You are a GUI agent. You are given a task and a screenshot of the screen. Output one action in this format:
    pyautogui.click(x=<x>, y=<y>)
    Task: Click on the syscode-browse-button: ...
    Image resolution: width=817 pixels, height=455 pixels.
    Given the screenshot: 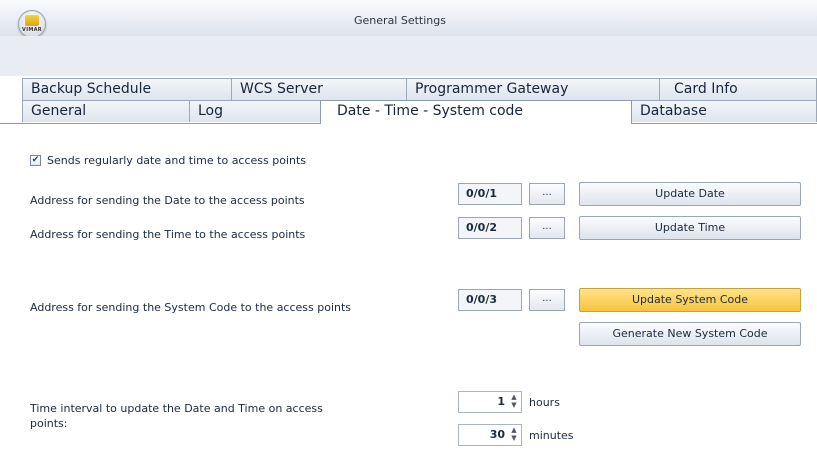 What is the action you would take?
    pyautogui.click(x=547, y=300)
    